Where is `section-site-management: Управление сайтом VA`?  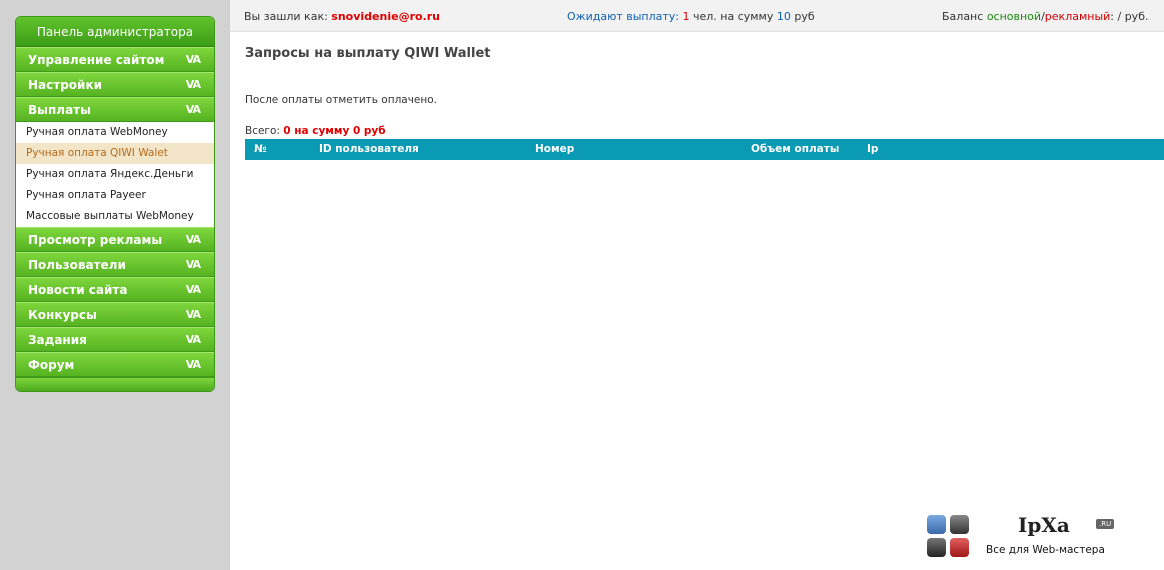
section-site-management: Управление сайтом VA is located at coordinates (115, 59).